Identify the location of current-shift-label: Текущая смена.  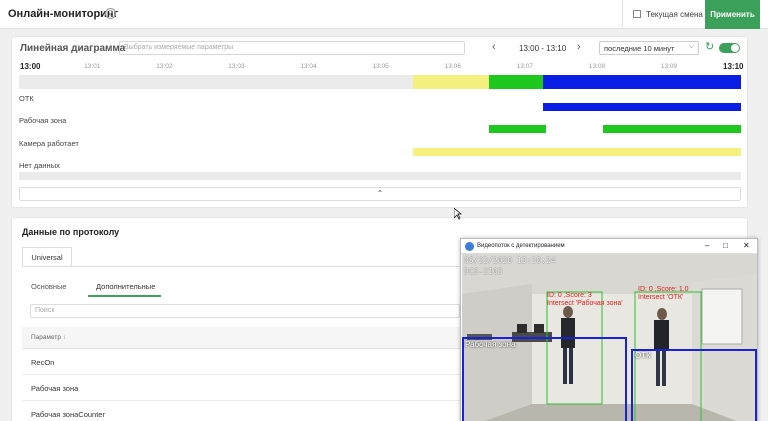
(674, 14).